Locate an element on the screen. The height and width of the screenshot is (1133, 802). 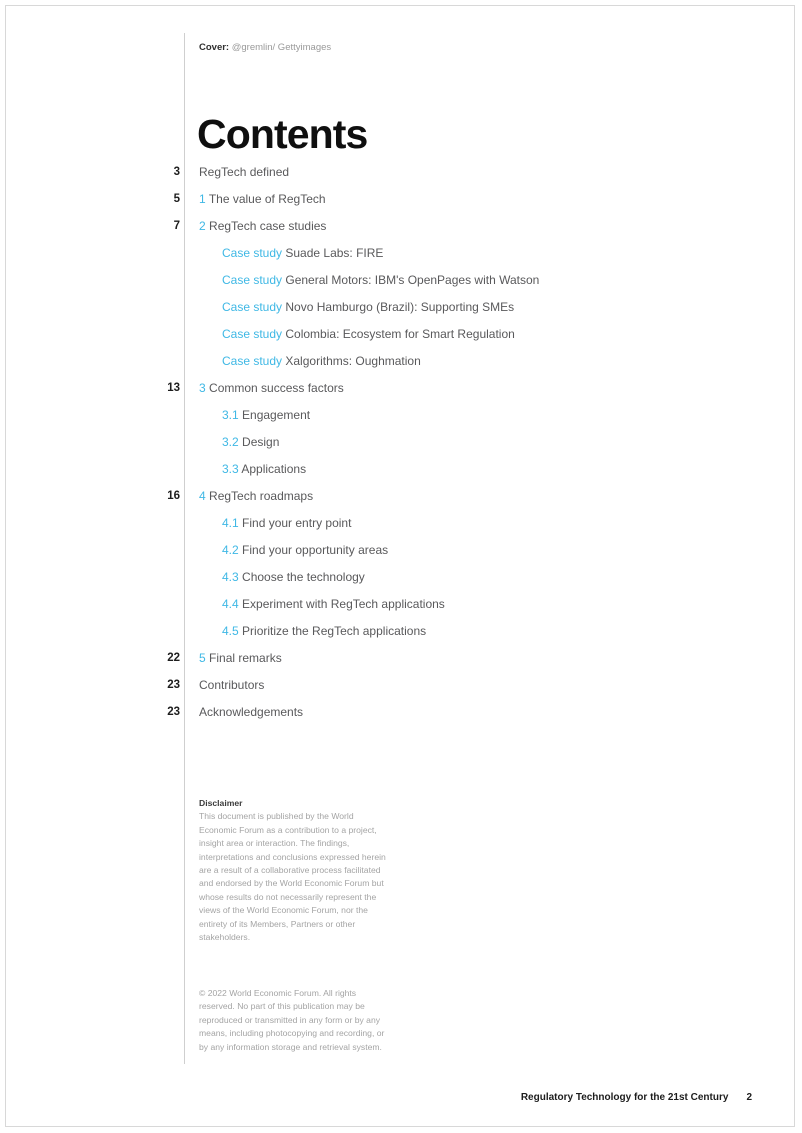
toc-row: 3.1 Engagement is located at coordinates (400, 420).